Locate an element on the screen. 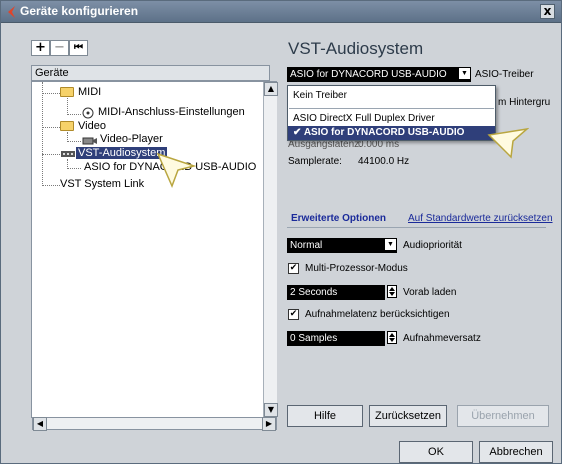 This screenshot has width=562, height=464. tree-item-label: VST-Audiosystem is located at coordinates (122, 153).